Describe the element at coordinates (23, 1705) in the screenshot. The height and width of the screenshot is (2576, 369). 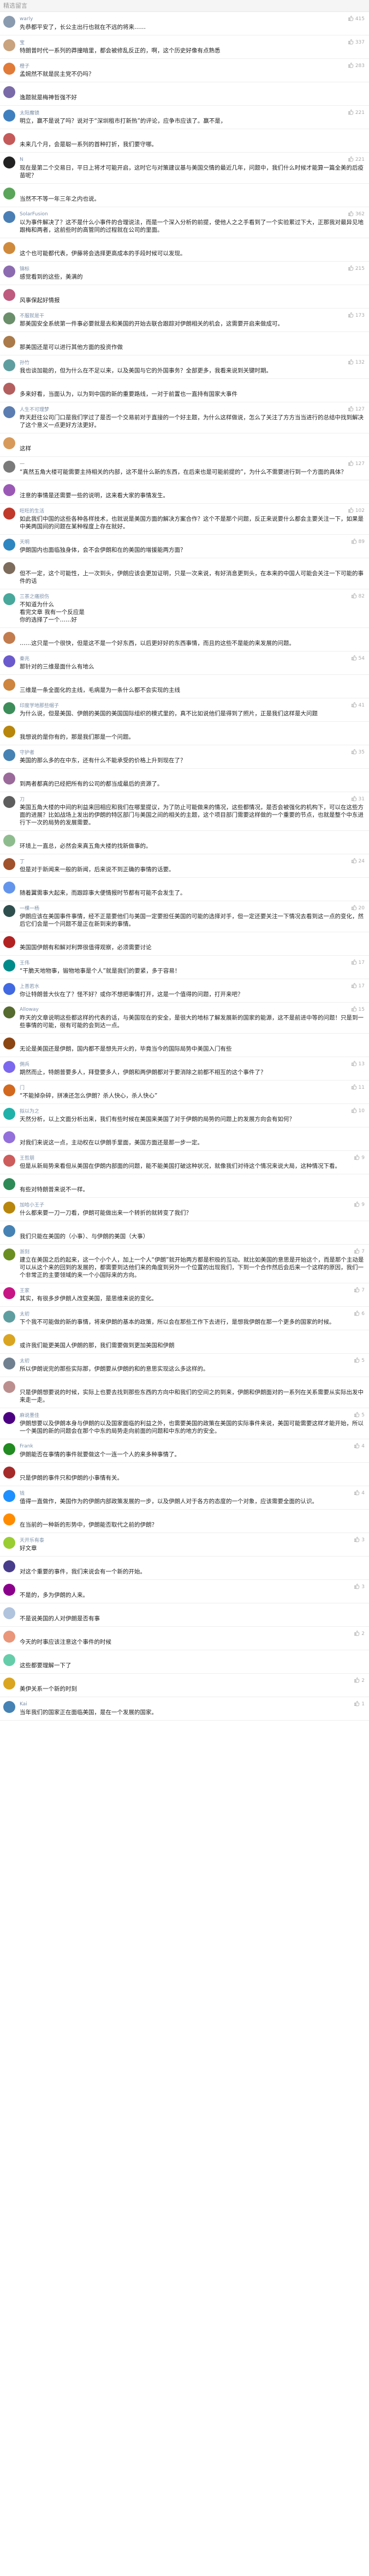
I see `commenter-name: Kai` at that location.